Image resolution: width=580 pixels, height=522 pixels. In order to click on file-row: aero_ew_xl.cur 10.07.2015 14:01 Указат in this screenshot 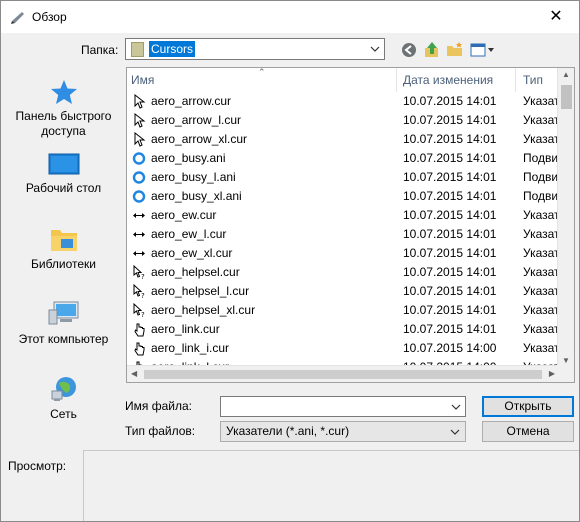, I will do `click(343, 253)`.